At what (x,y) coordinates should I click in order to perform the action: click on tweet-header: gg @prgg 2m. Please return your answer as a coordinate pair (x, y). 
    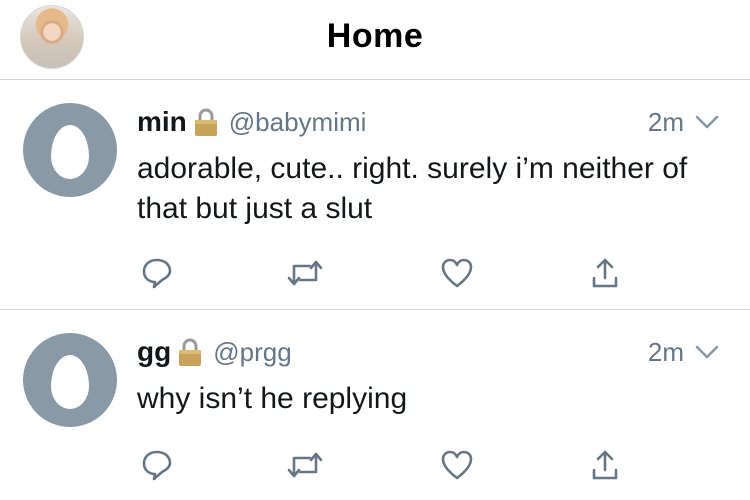
    Looking at the image, I should click on (428, 352).